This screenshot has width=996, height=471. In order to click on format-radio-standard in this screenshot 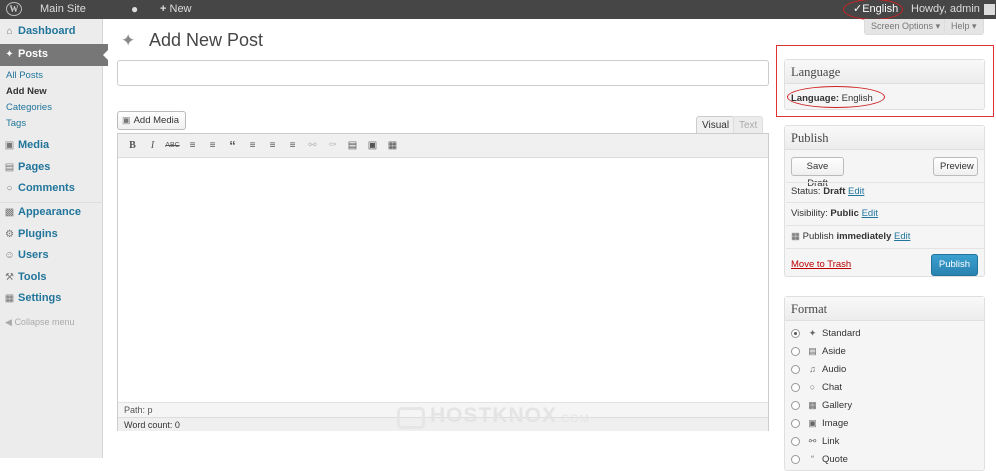, I will do `click(795, 333)`.